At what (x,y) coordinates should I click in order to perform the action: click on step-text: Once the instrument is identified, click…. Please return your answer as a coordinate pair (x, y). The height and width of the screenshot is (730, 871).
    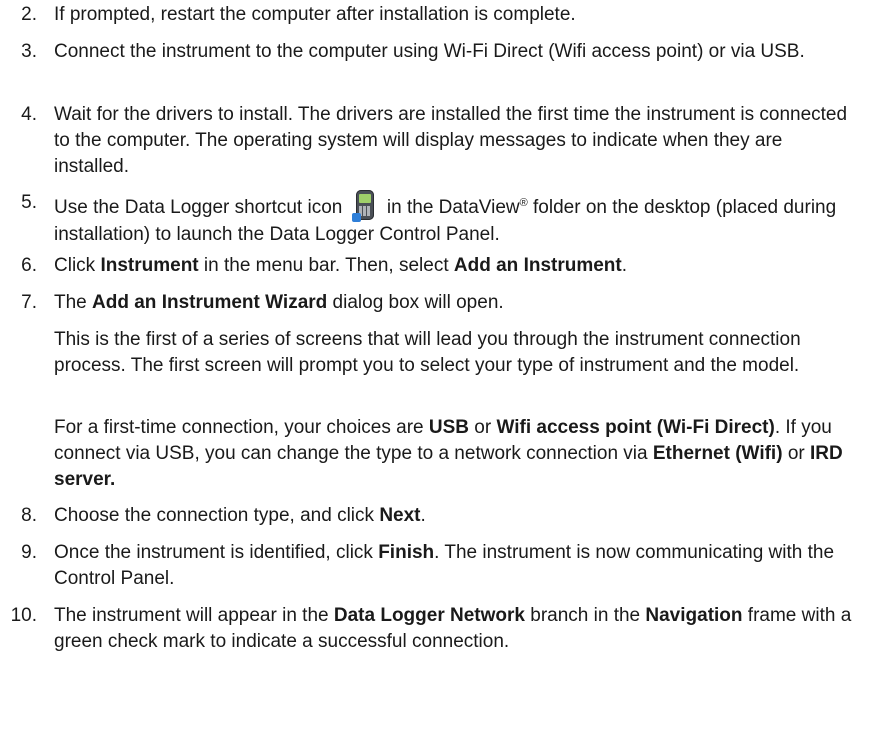
    Looking at the image, I should click on (444, 565).